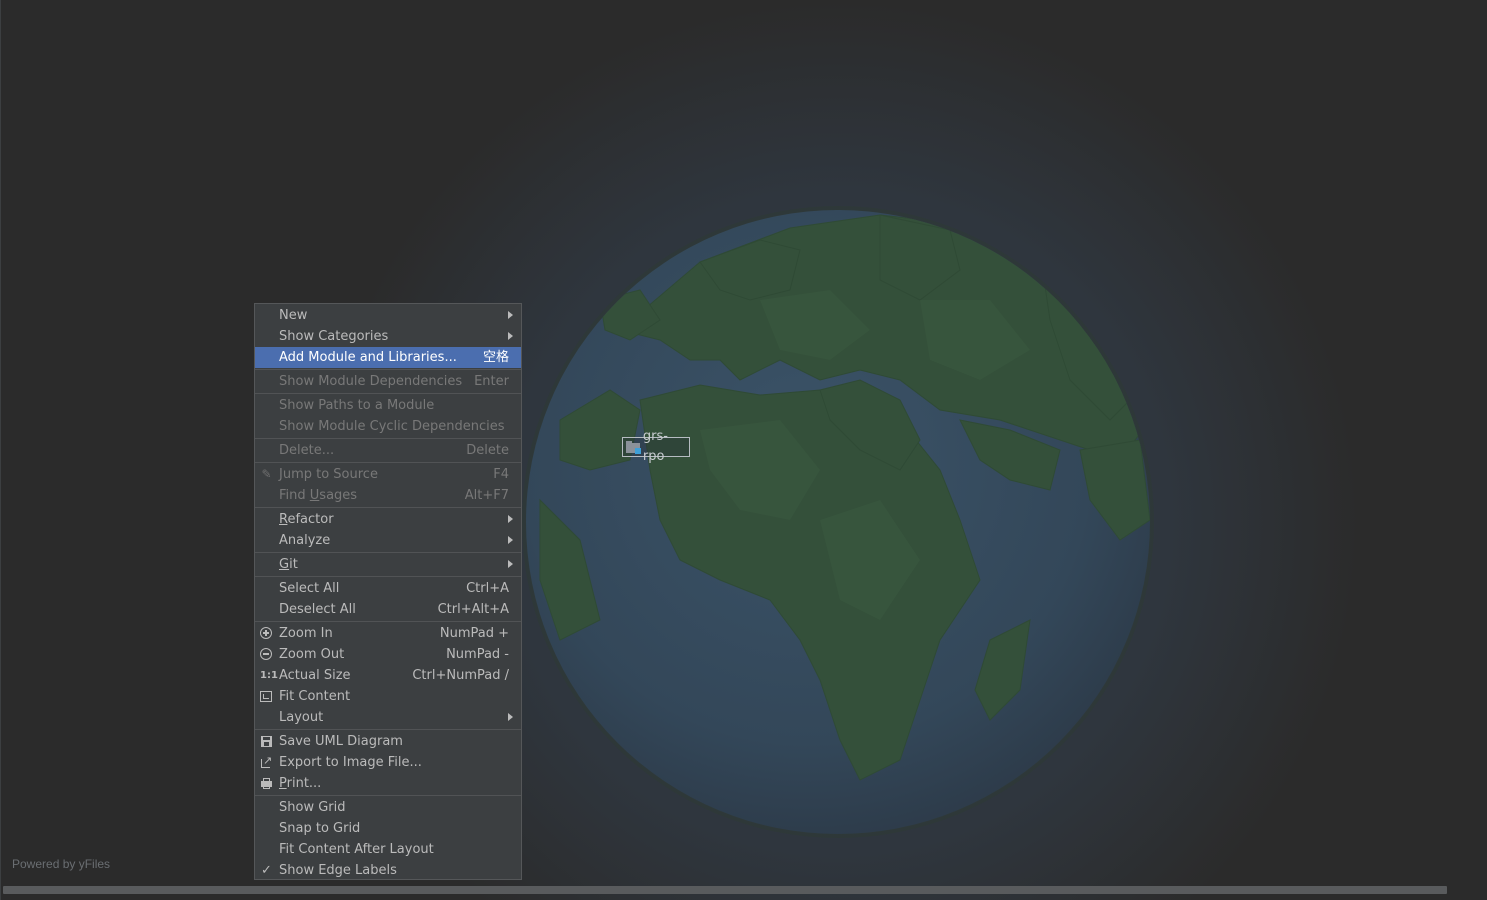  What do you see at coordinates (357, 405) in the screenshot?
I see `menu-item-label: Show Paths to a Module` at bounding box center [357, 405].